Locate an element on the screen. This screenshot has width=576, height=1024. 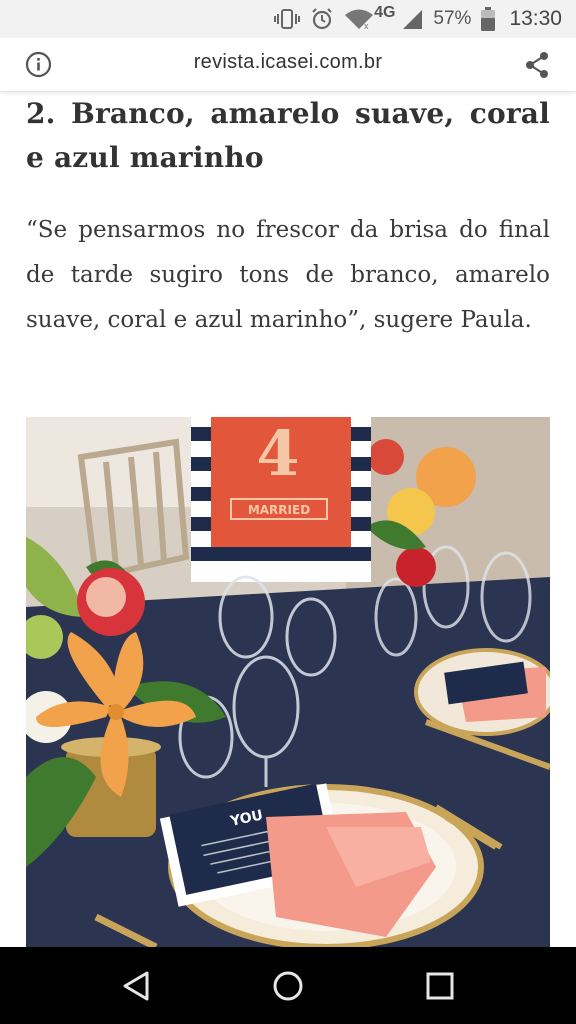
svg-text: x is located at coordinates (366, 25).